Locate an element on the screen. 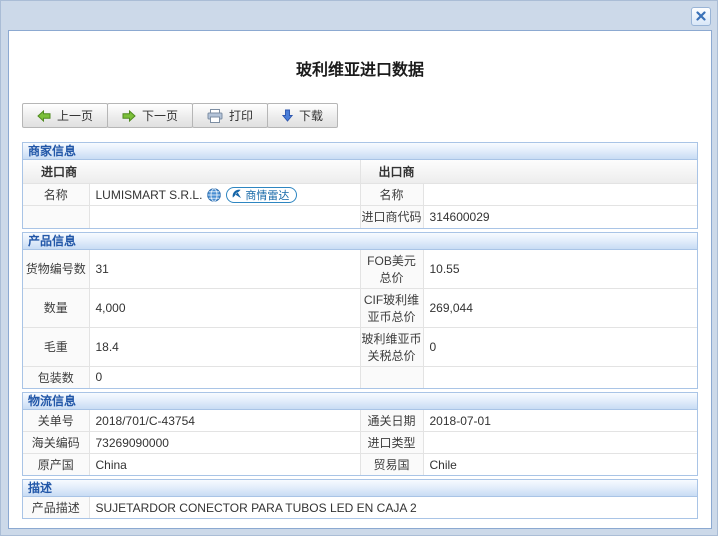 This screenshot has height=536, width=718. gross-weight-value: 18.4 is located at coordinates (224, 346).